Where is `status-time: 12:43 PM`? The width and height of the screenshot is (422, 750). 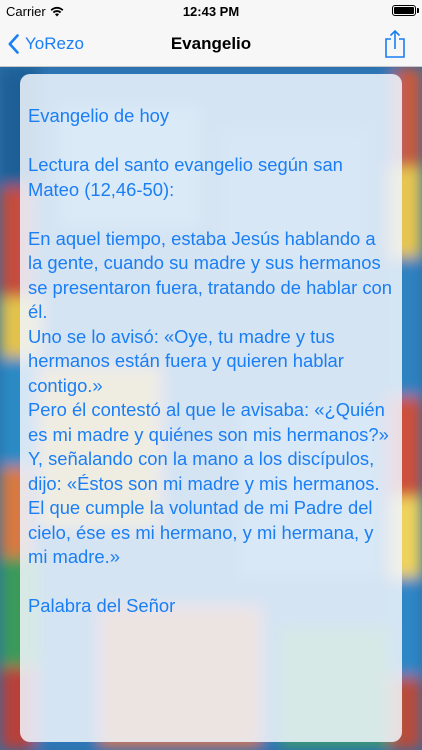
status-time: 12:43 PM is located at coordinates (211, 11).